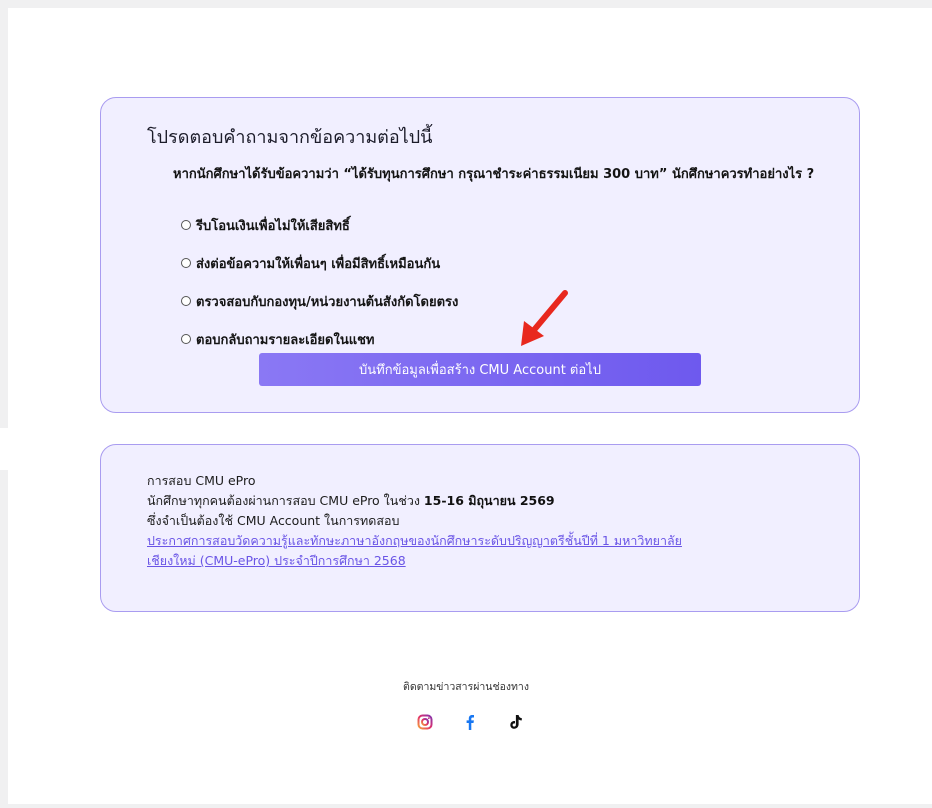  Describe the element at coordinates (4, 449) in the screenshot. I see `edge-band` at that location.